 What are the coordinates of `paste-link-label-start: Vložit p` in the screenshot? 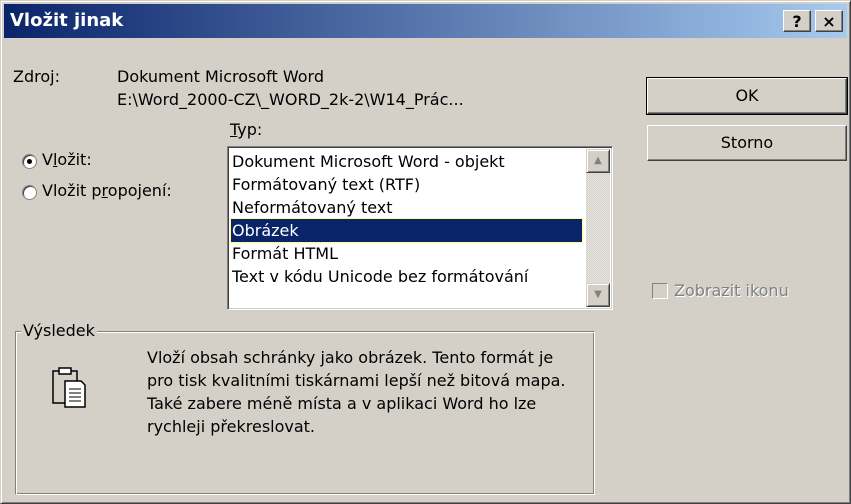 It's located at (72, 190).